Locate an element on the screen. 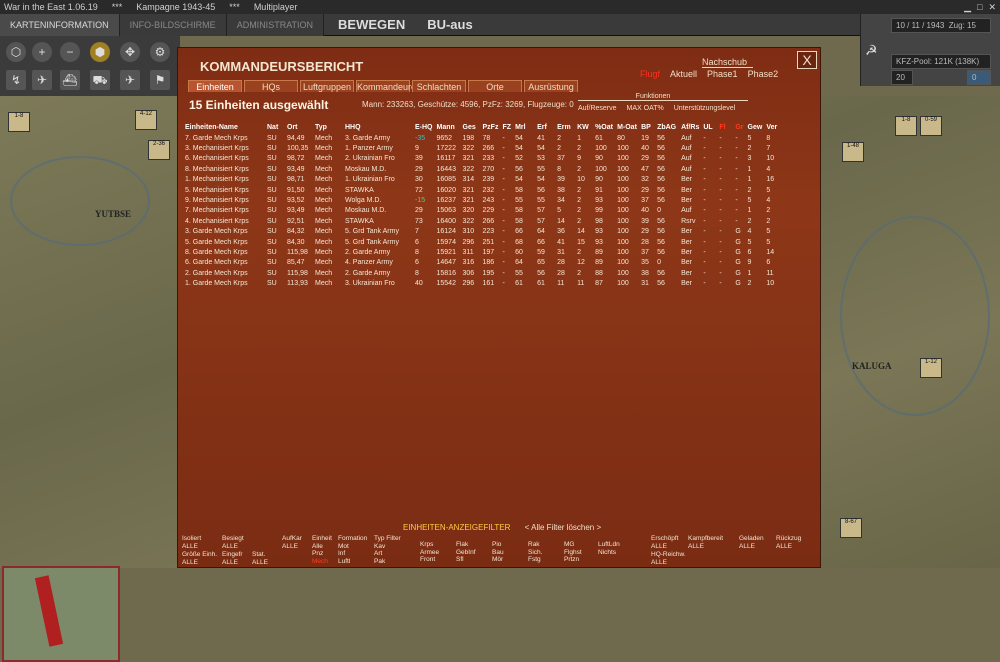 This screenshot has height=662, width=1000. filter-item: Geladen ALLE is located at coordinates (751, 542).